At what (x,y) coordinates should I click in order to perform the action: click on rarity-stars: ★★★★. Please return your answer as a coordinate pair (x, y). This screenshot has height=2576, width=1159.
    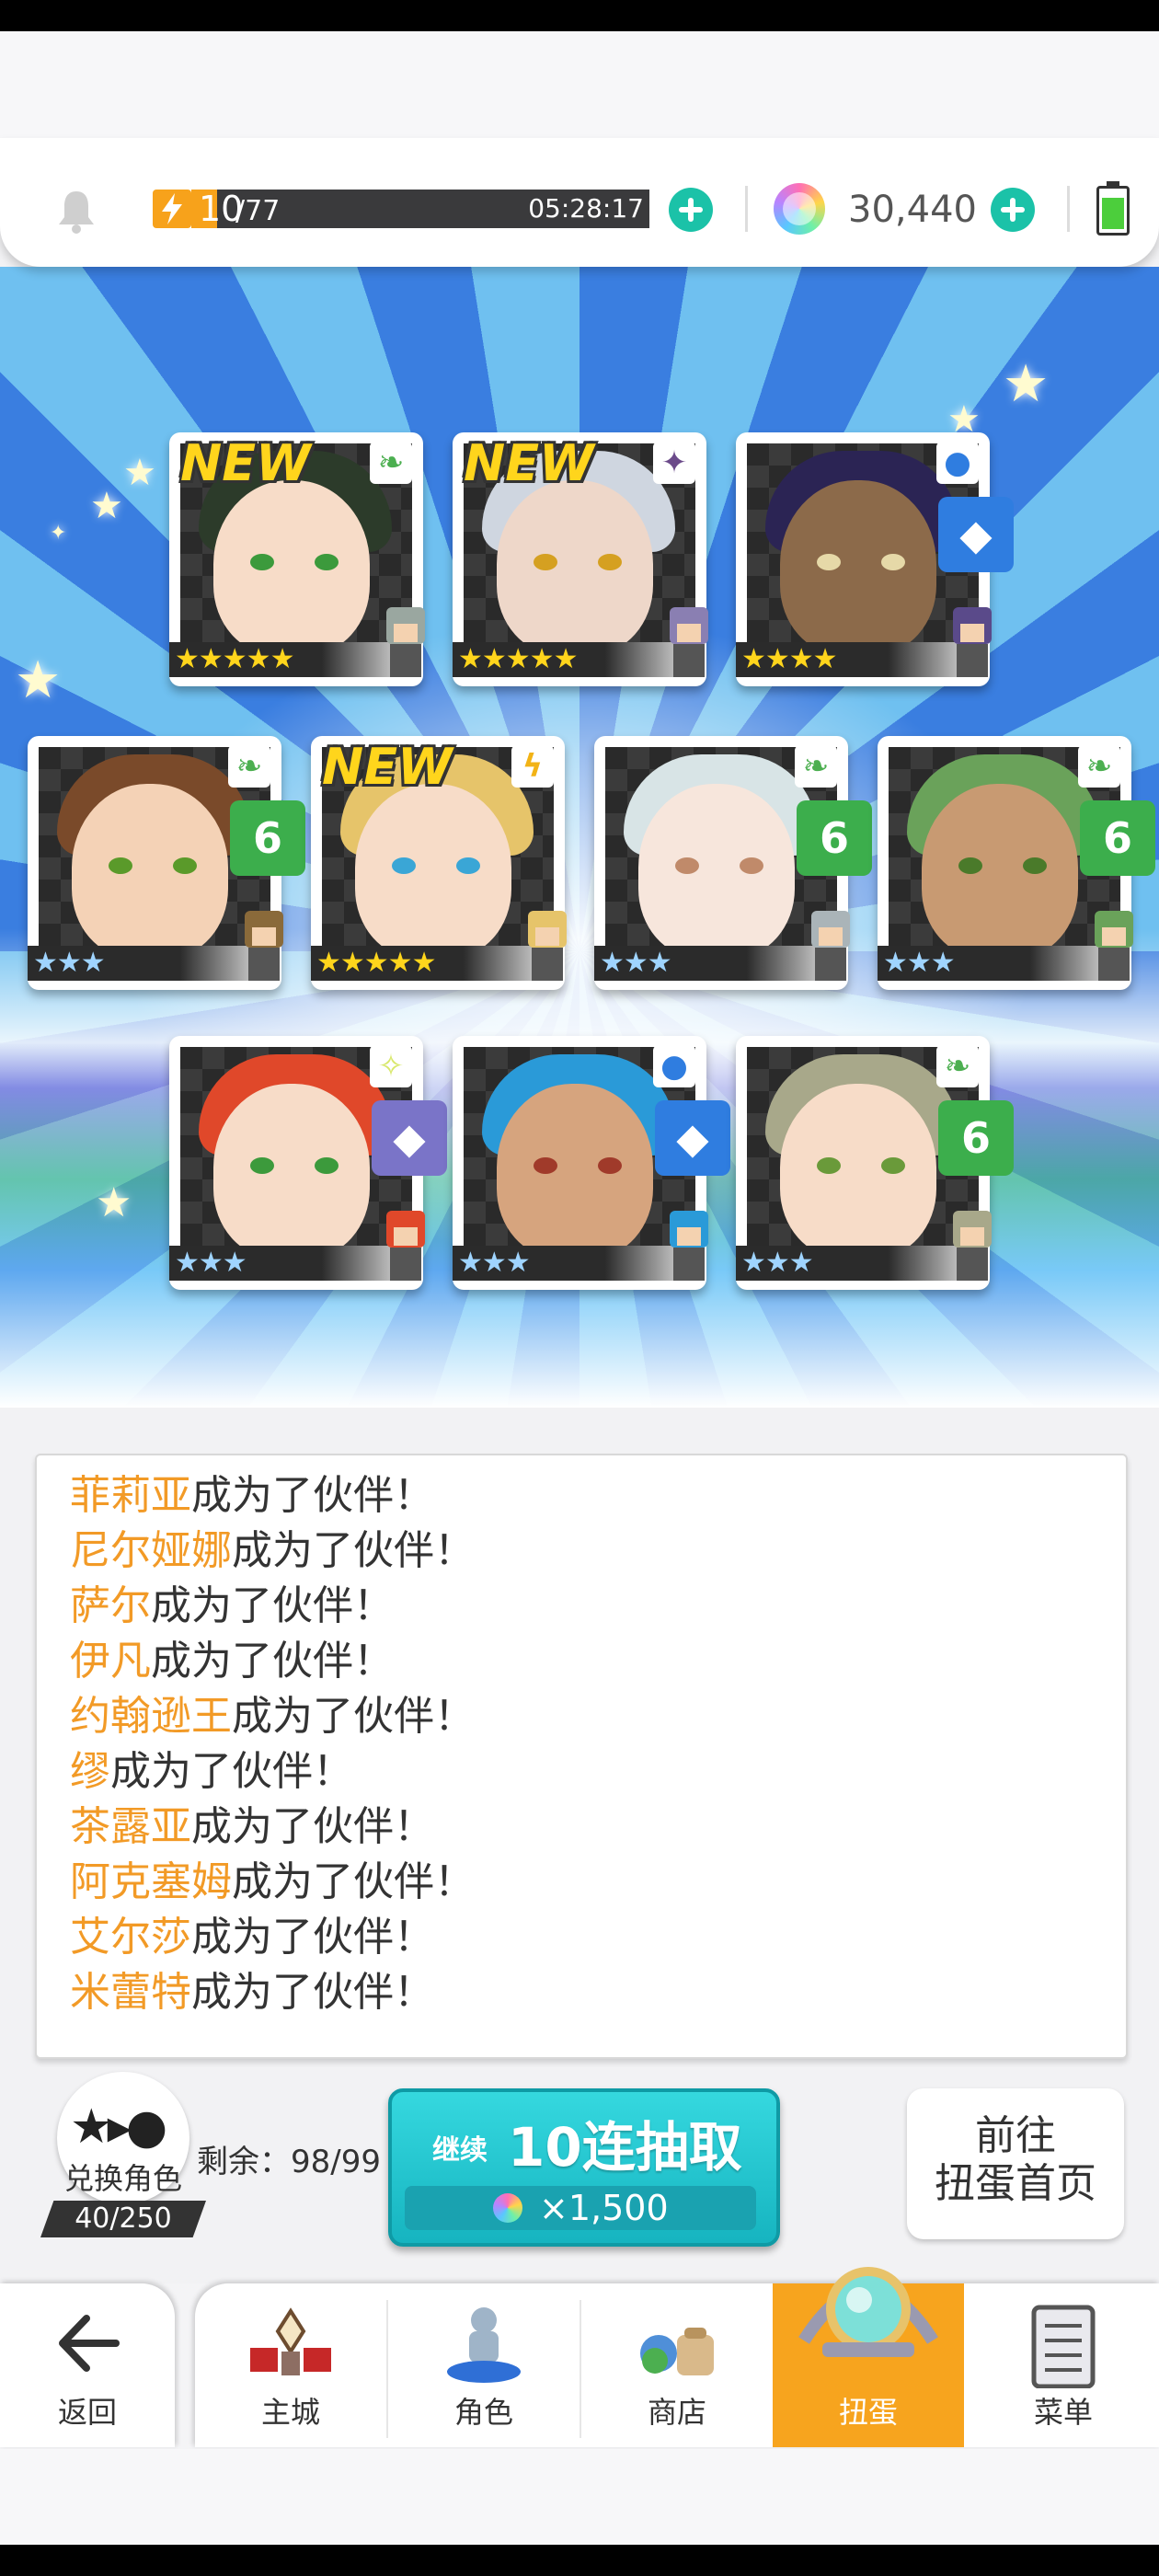
    Looking at the image, I should click on (789, 659).